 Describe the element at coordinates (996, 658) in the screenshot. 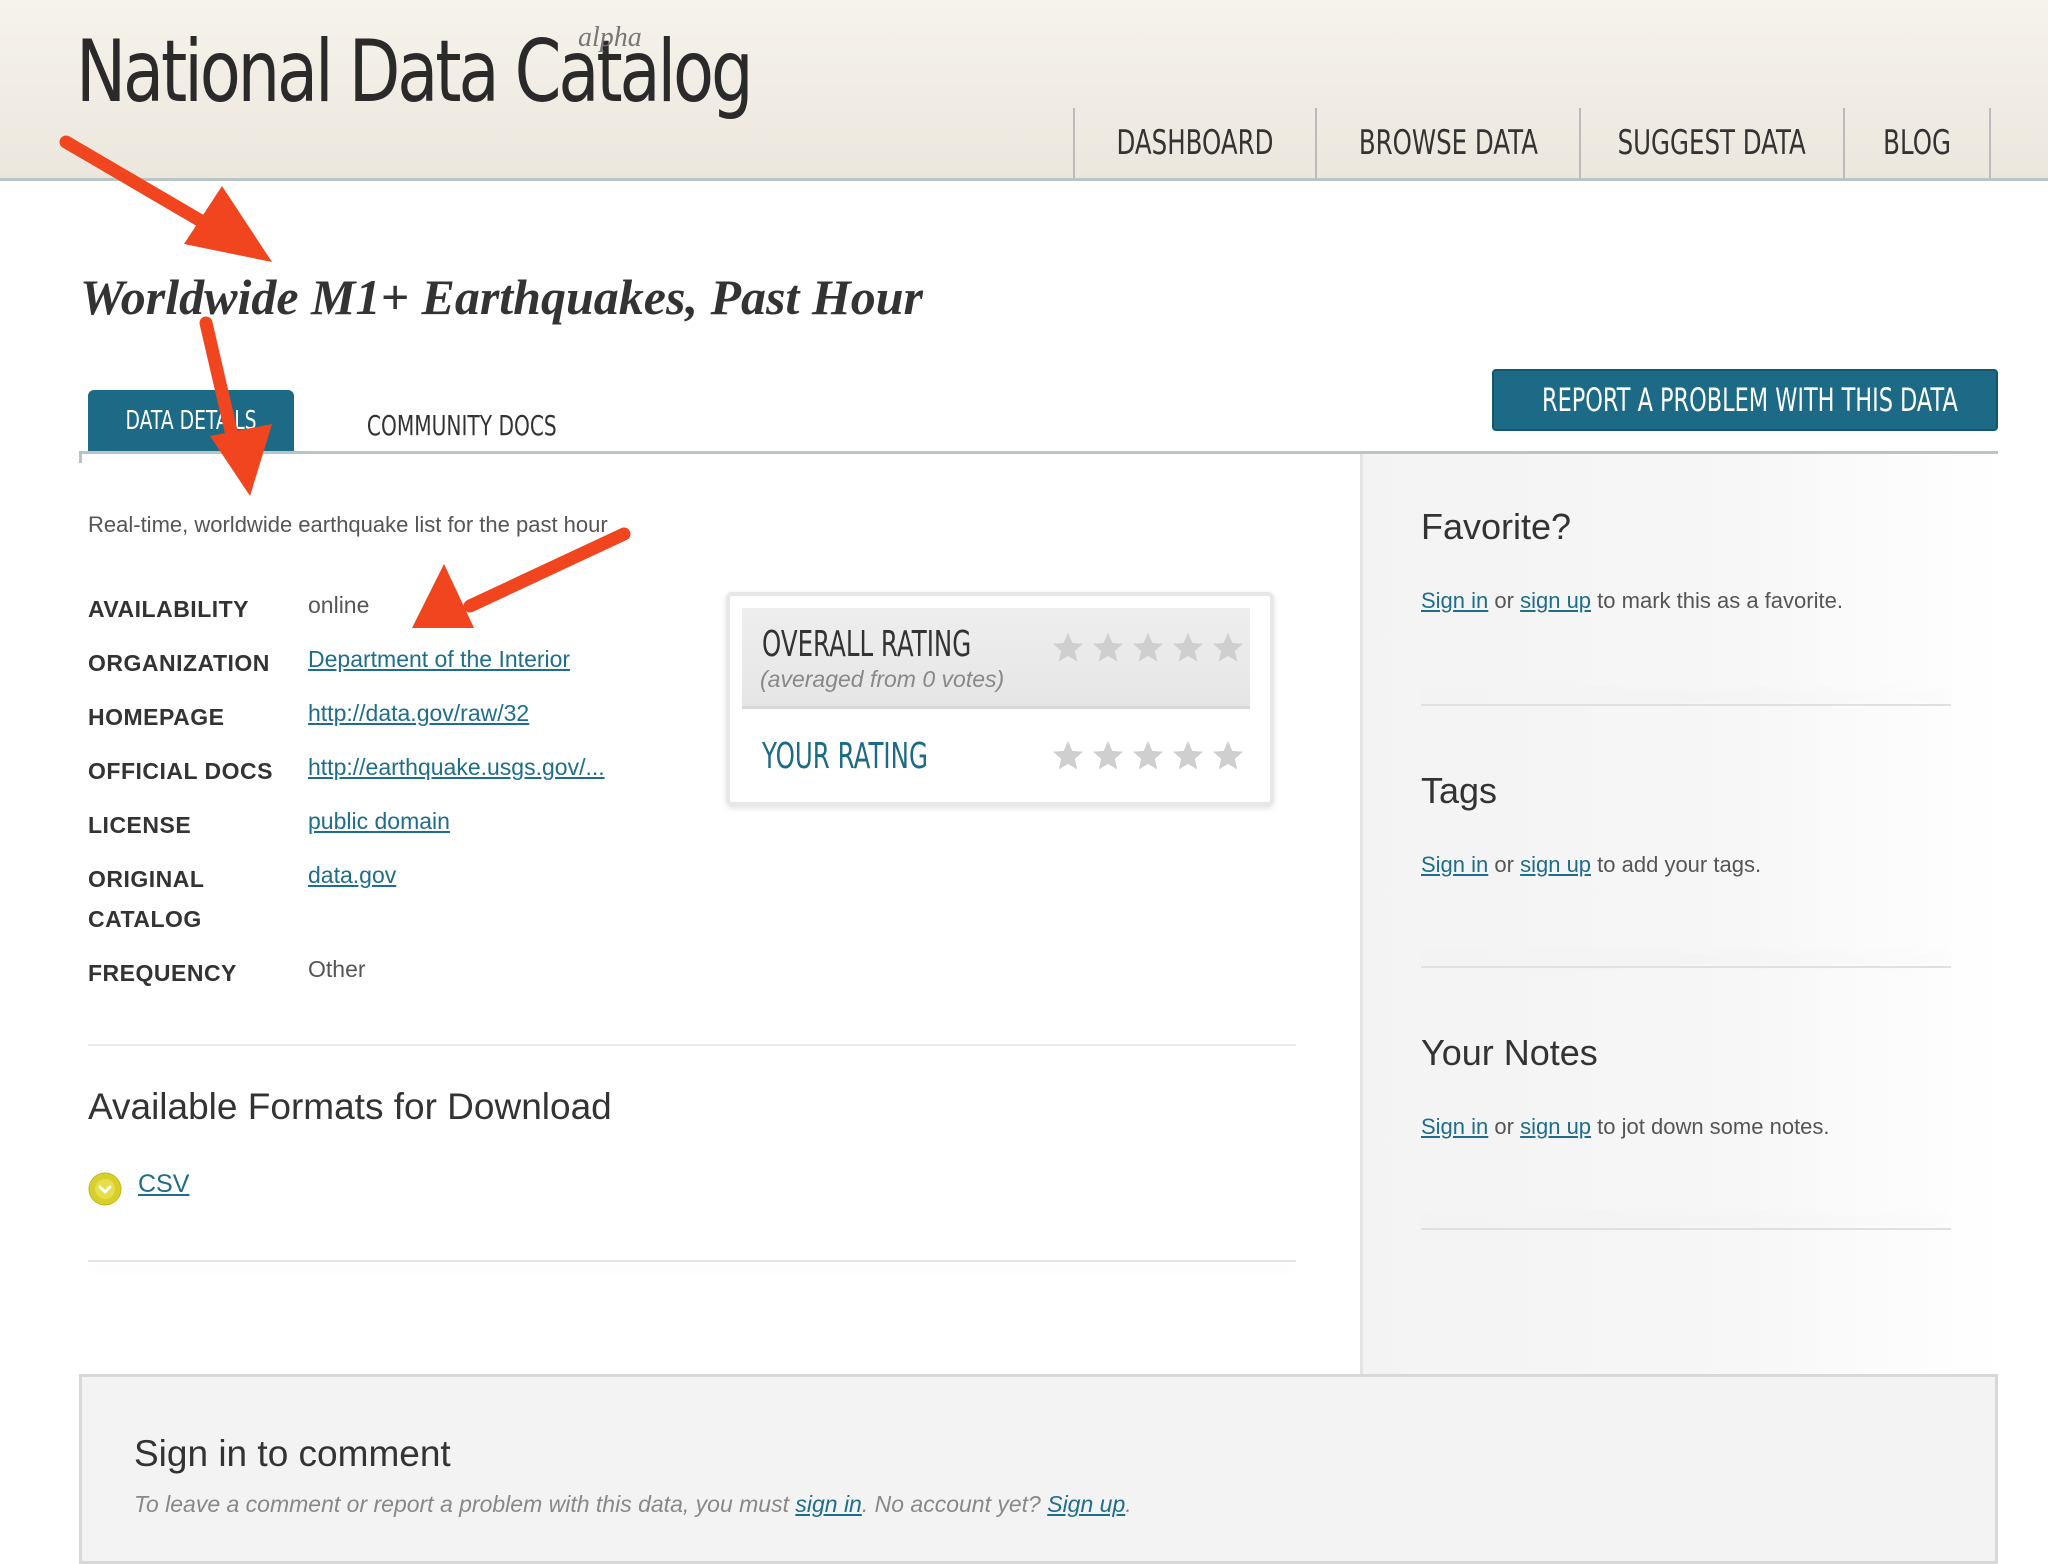

I see `overall-rating-section: OVERALL RATING (averaged from 0 votes)` at that location.